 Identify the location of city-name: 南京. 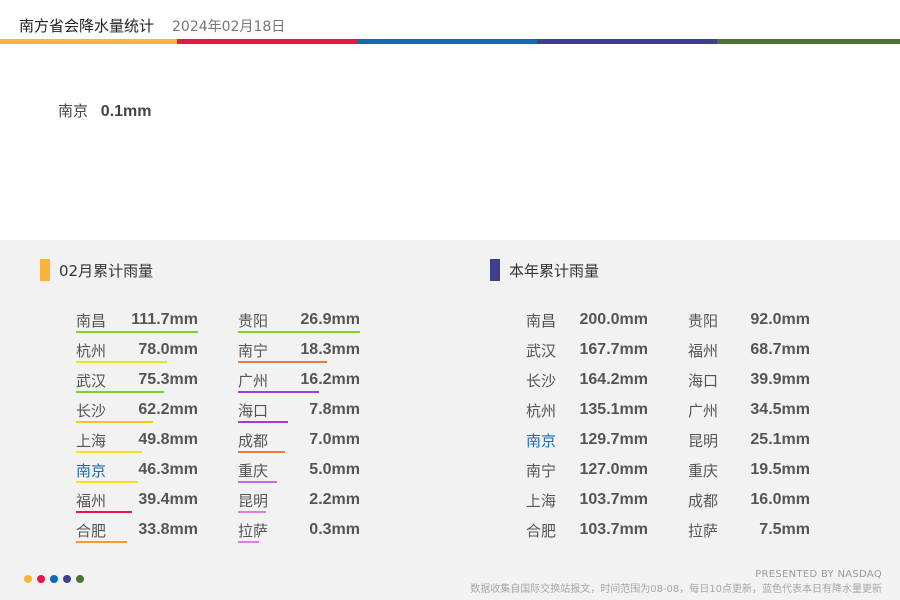
(541, 441).